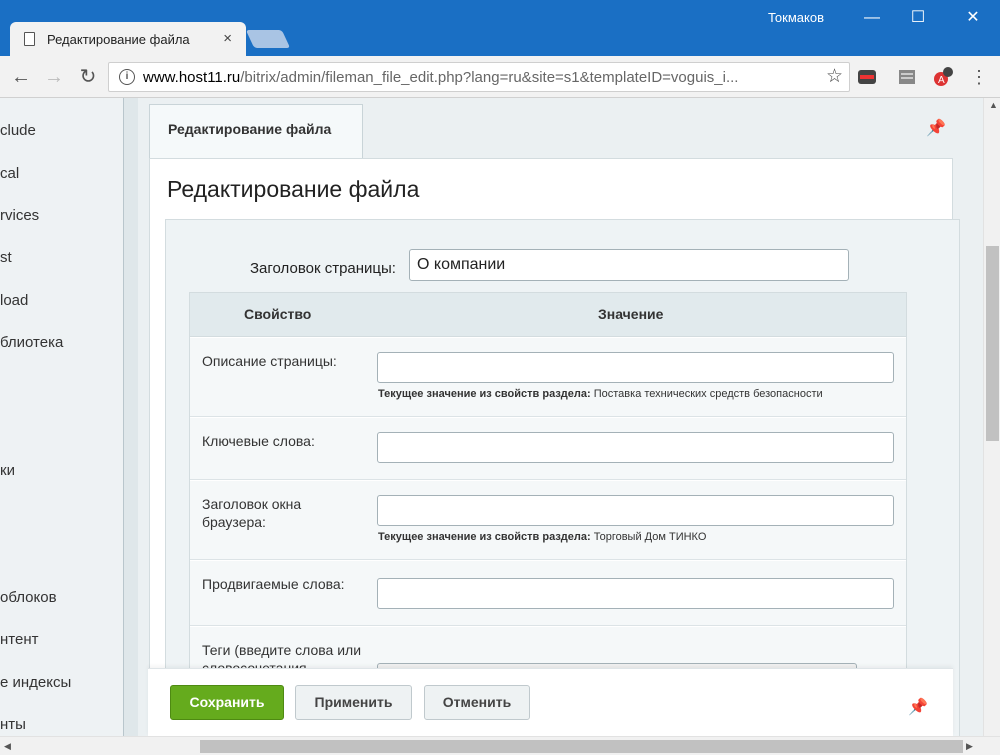 The width and height of the screenshot is (1000, 755). I want to click on sidebar-item: нтент, so click(19, 639).